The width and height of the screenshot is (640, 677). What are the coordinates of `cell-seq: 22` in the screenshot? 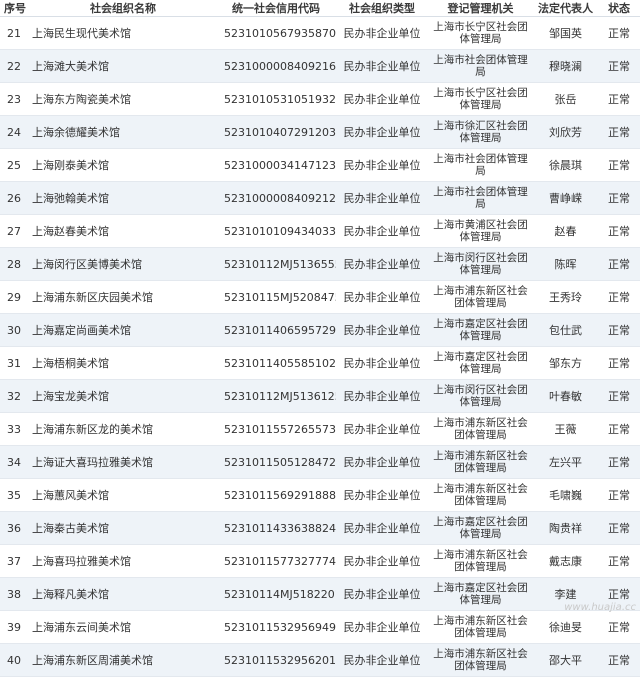 It's located at (15, 66).